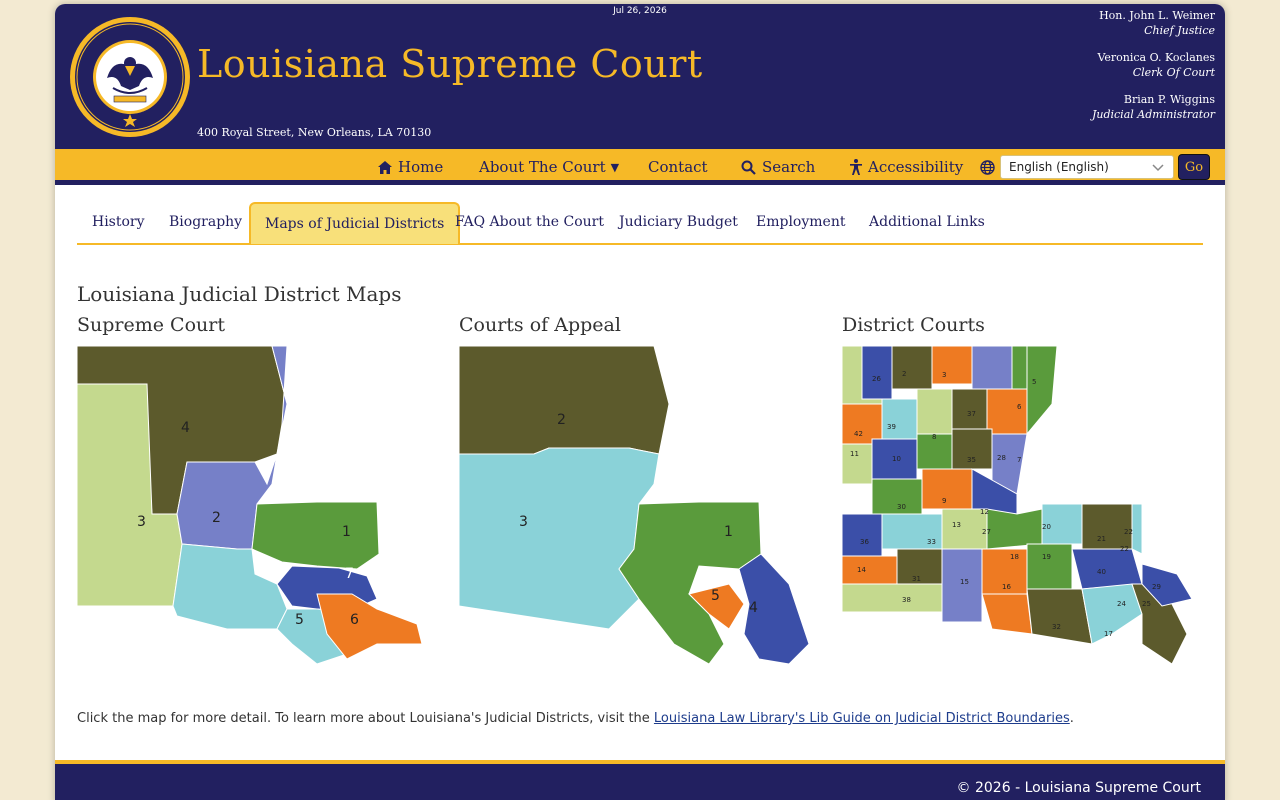 This screenshot has width=1280, height=800. Describe the element at coordinates (964, 582) in the screenshot. I see `district-label: 15` at that location.